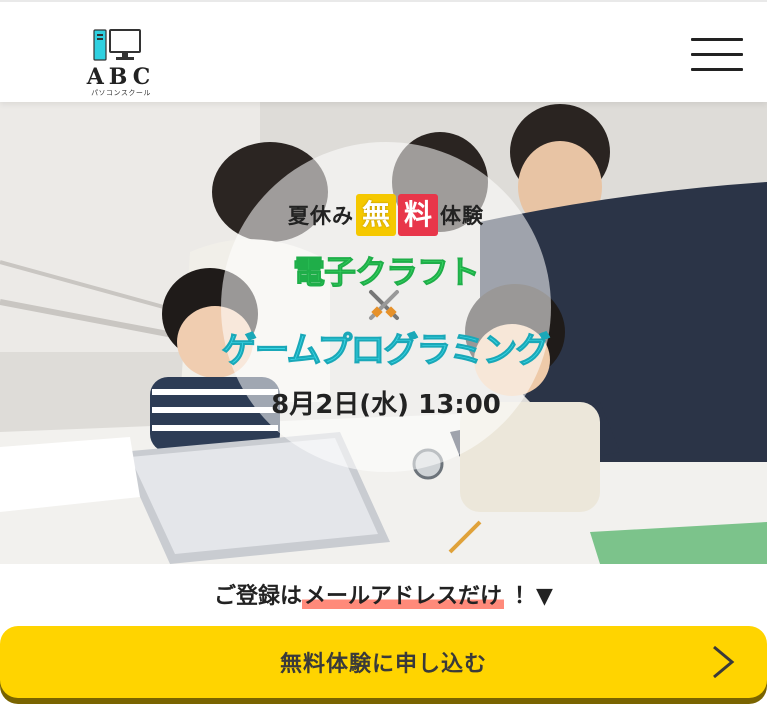 This screenshot has height=707, width=767. Describe the element at coordinates (376, 215) in the screenshot. I see `free-badge-1: 無` at that location.